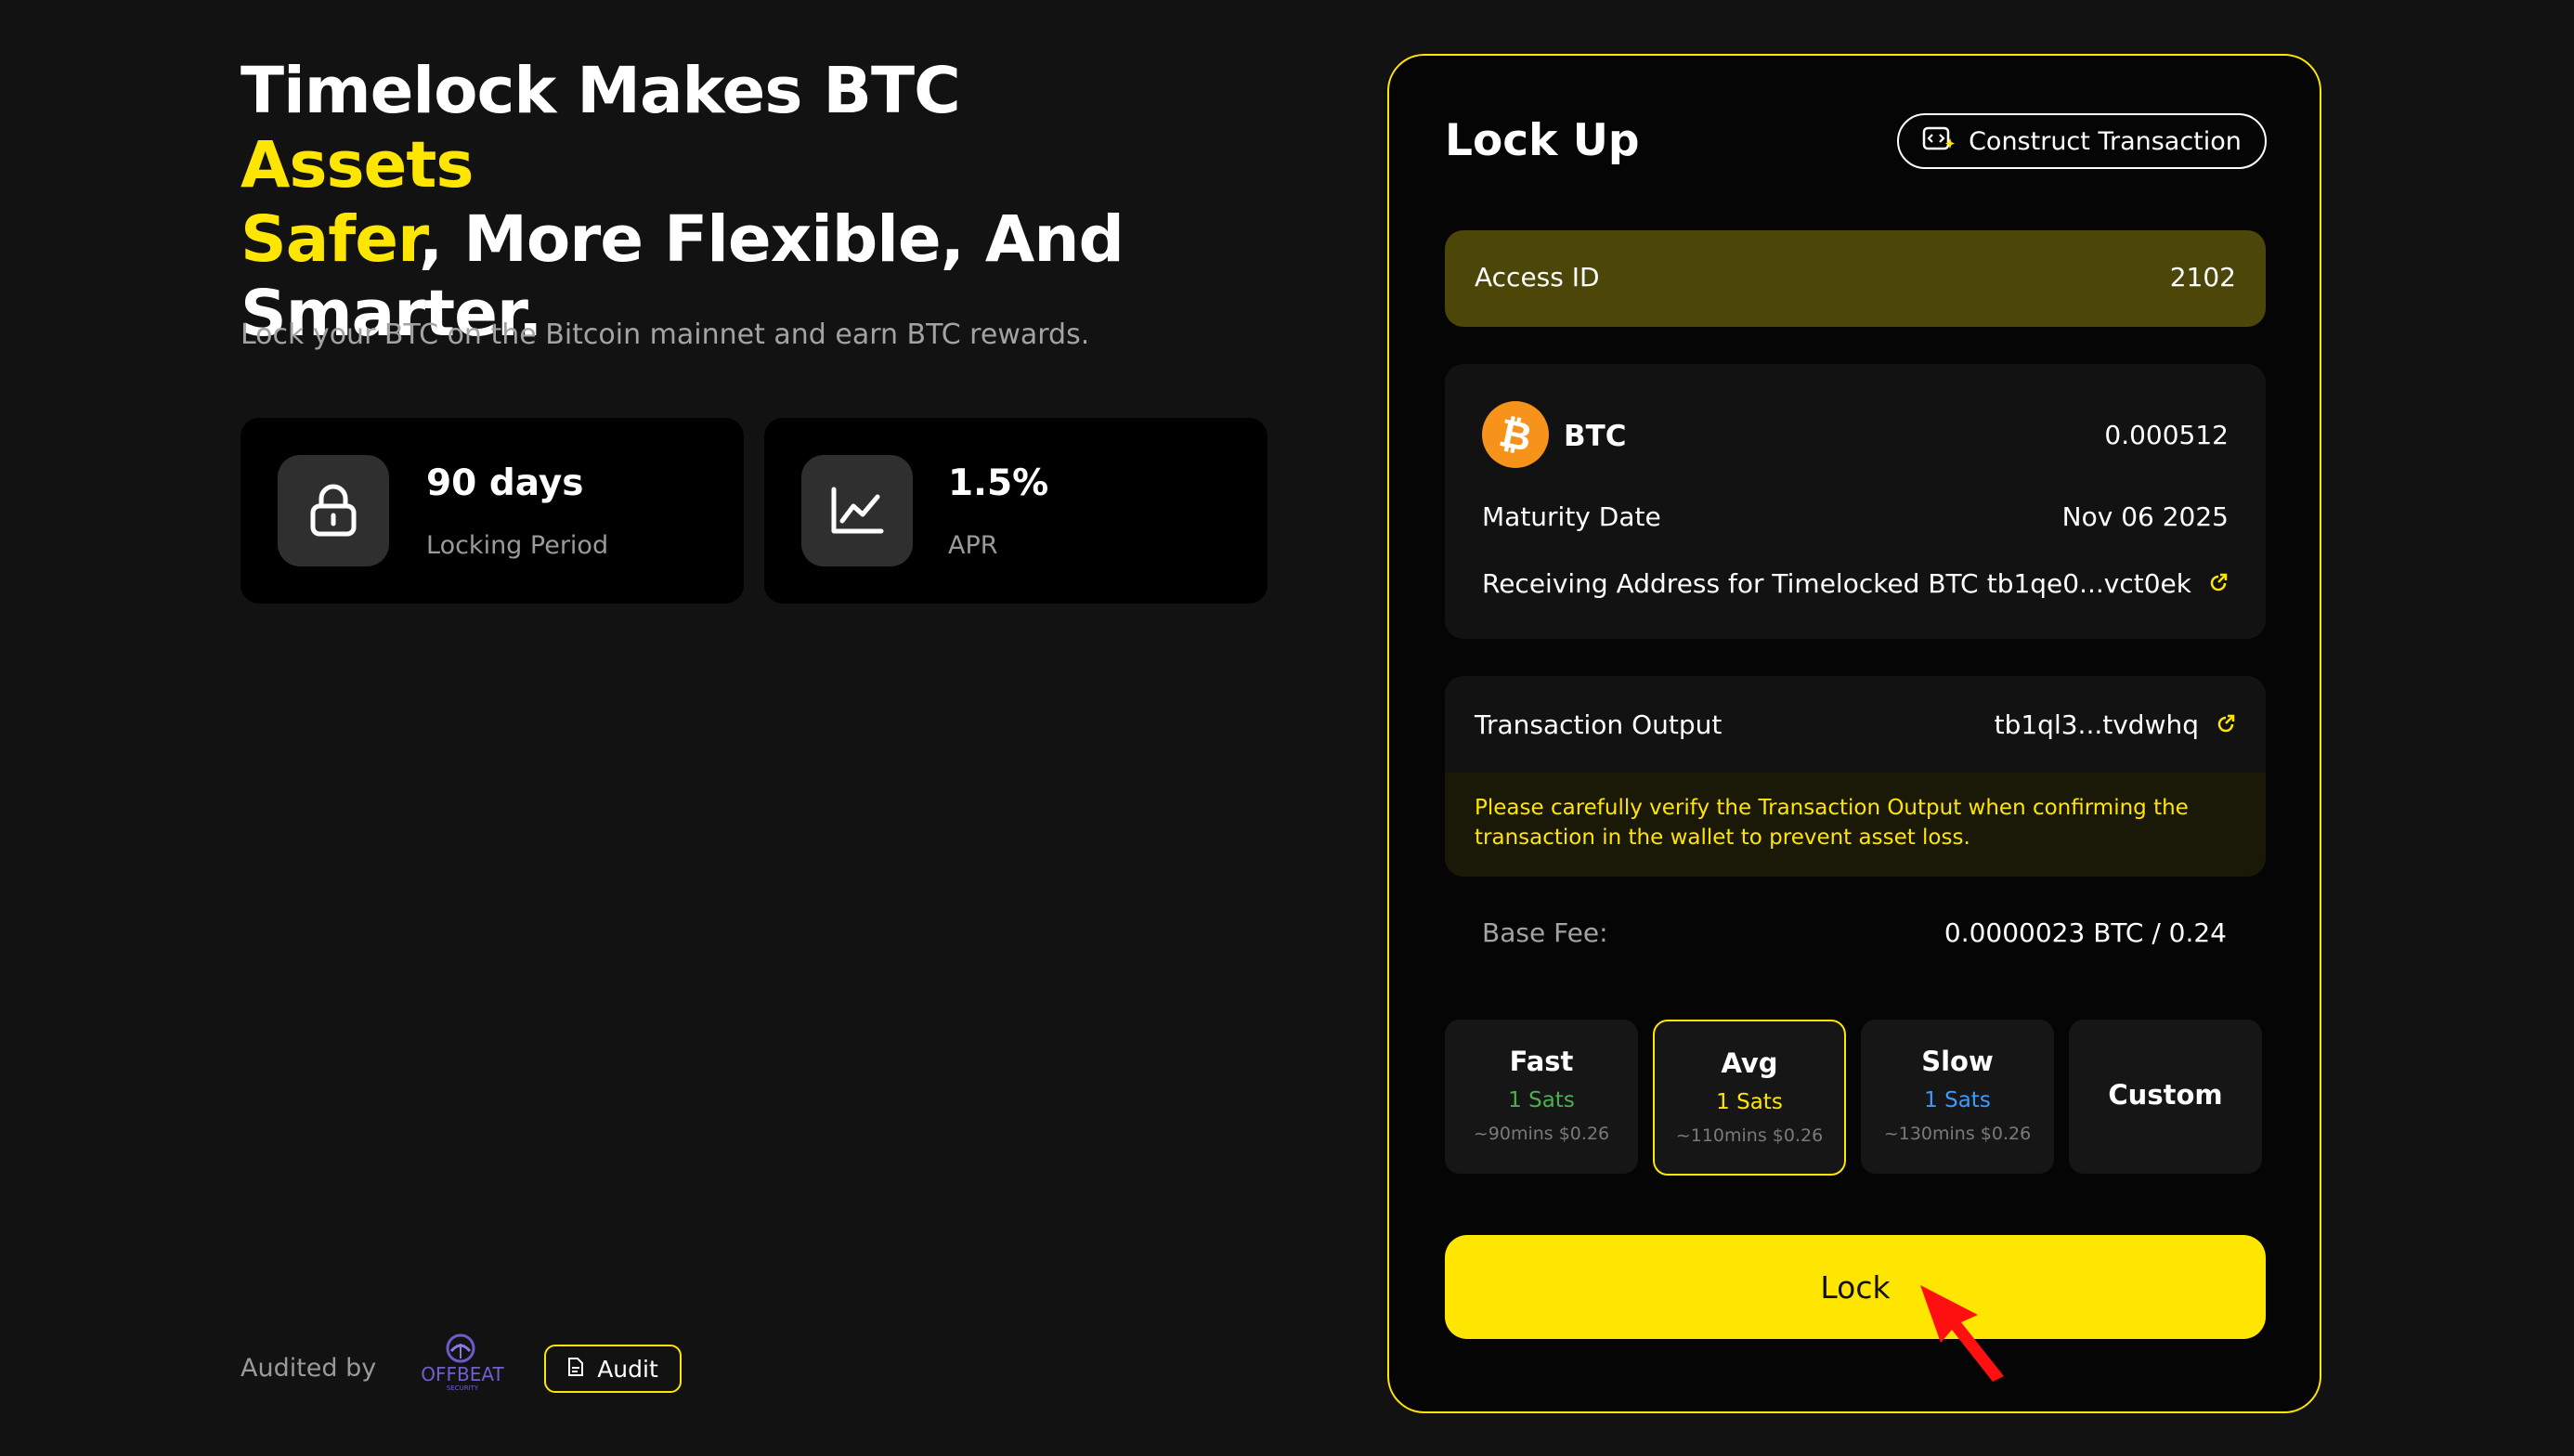 The height and width of the screenshot is (1456, 2574). Describe the element at coordinates (1542, 140) in the screenshot. I see `panel-title: Lock Up` at that location.